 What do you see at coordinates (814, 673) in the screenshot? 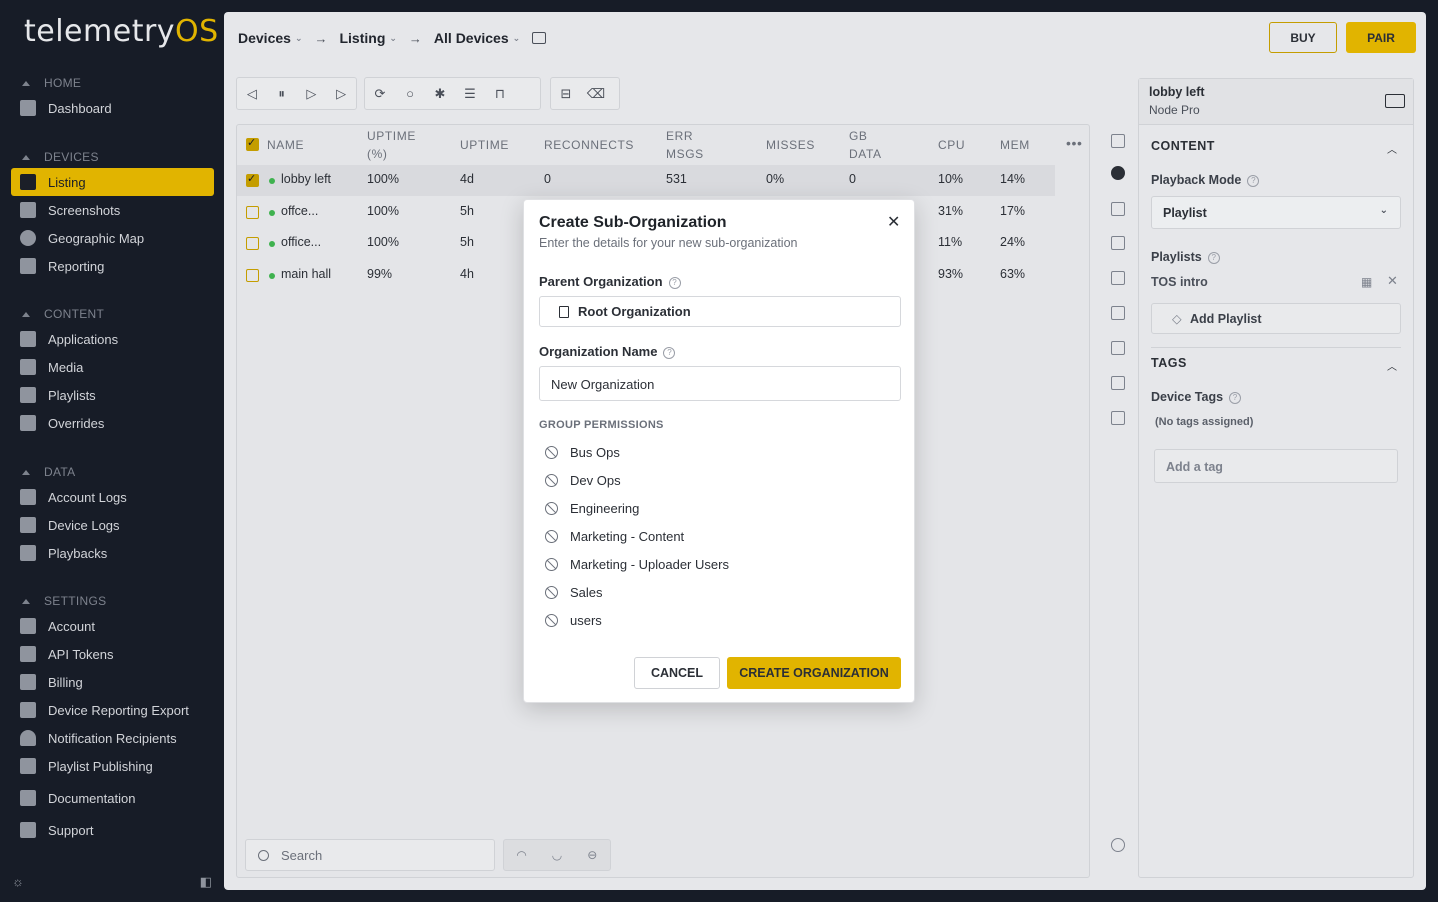
I see `create-organization-button: CREATE ORGANIZATION` at bounding box center [814, 673].